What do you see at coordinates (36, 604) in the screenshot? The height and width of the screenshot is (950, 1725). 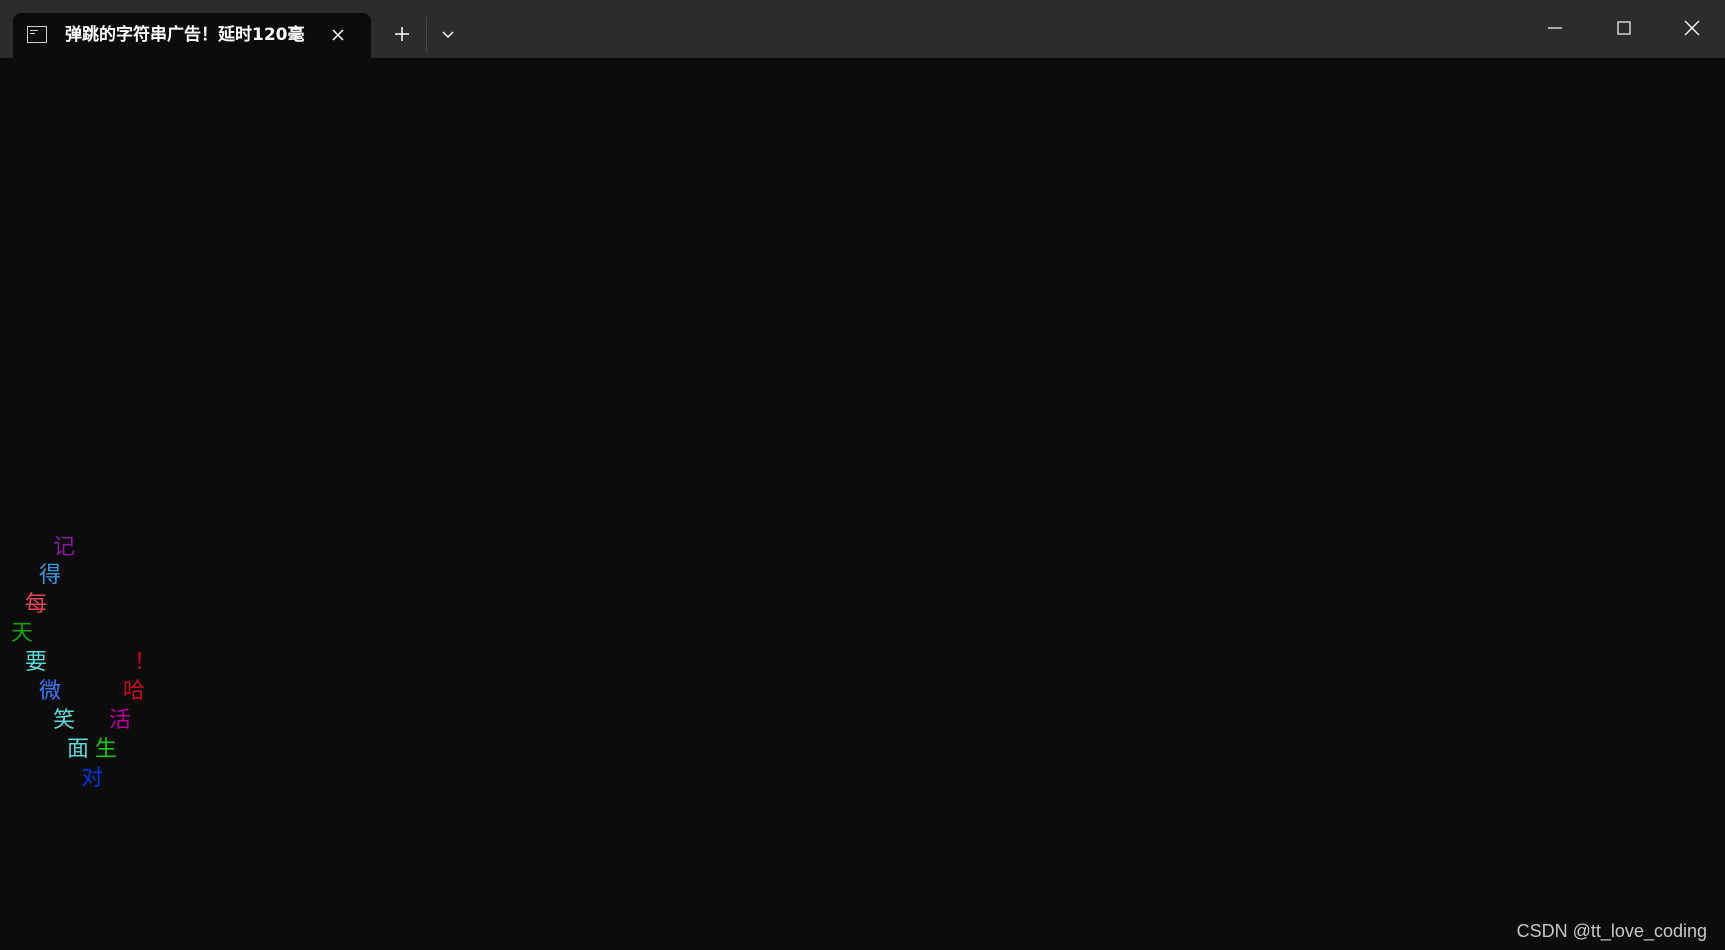 I see `terminal-char: 每` at bounding box center [36, 604].